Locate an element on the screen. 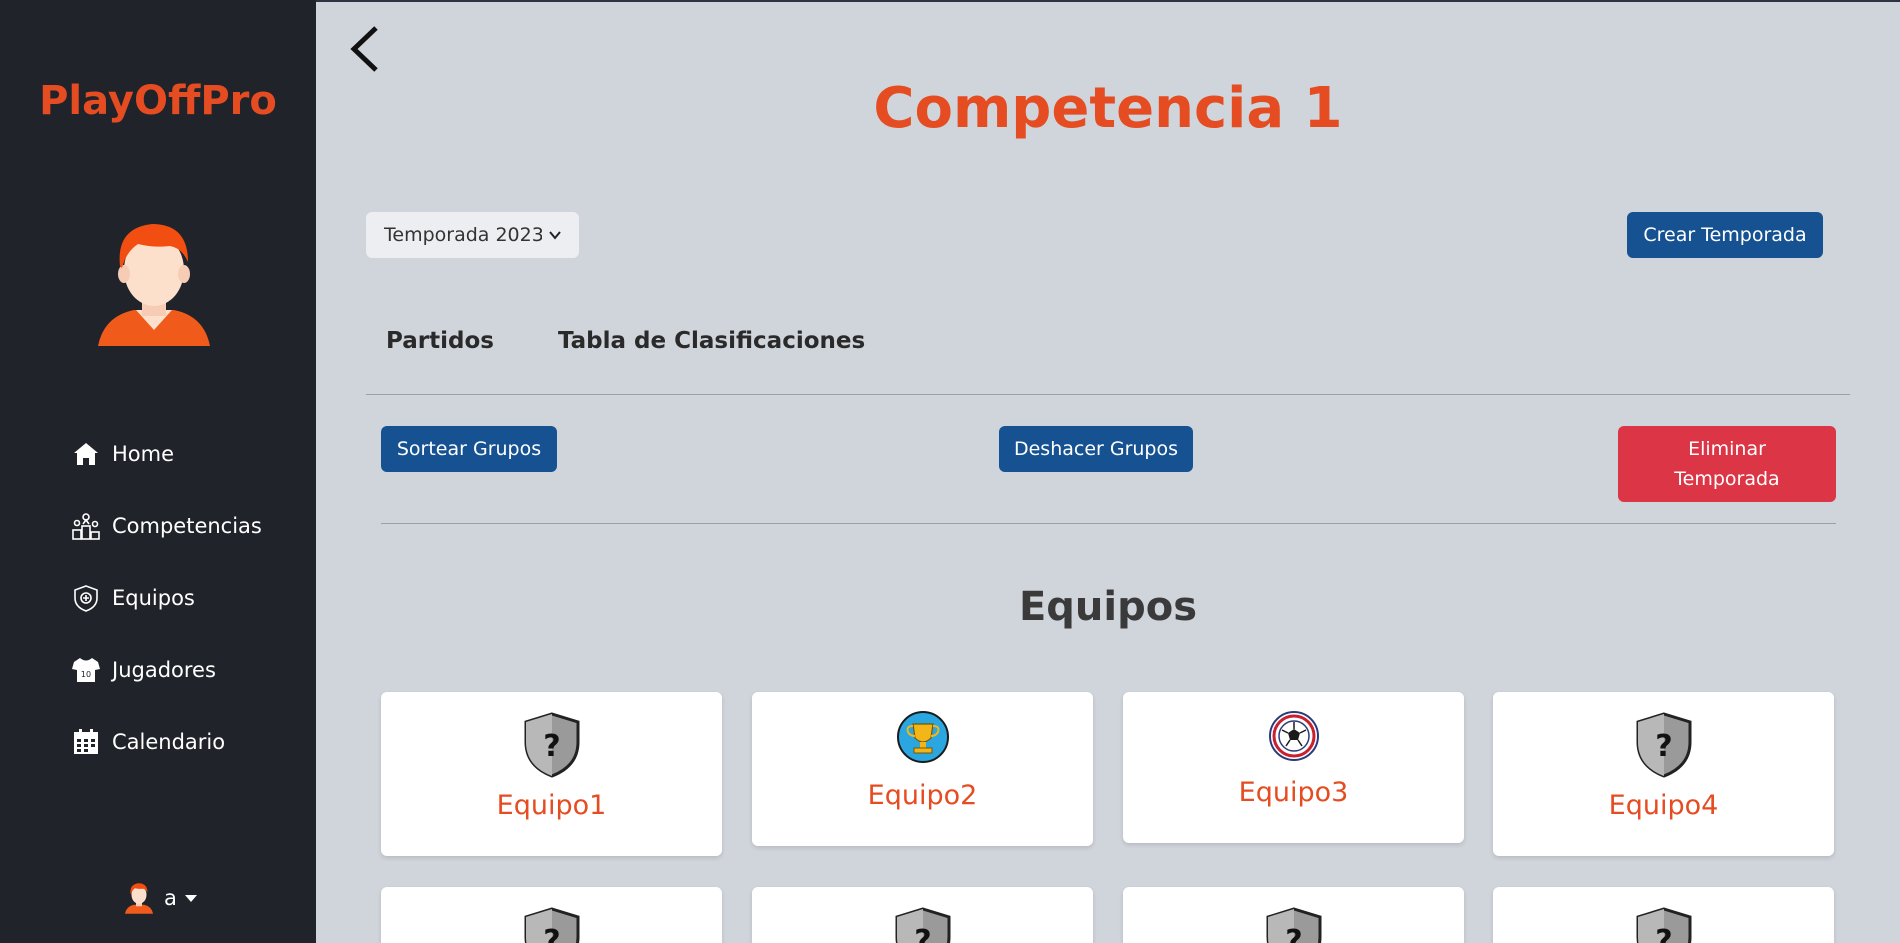 This screenshot has width=1900, height=943. team-card: Equipo2 is located at coordinates (922, 769).